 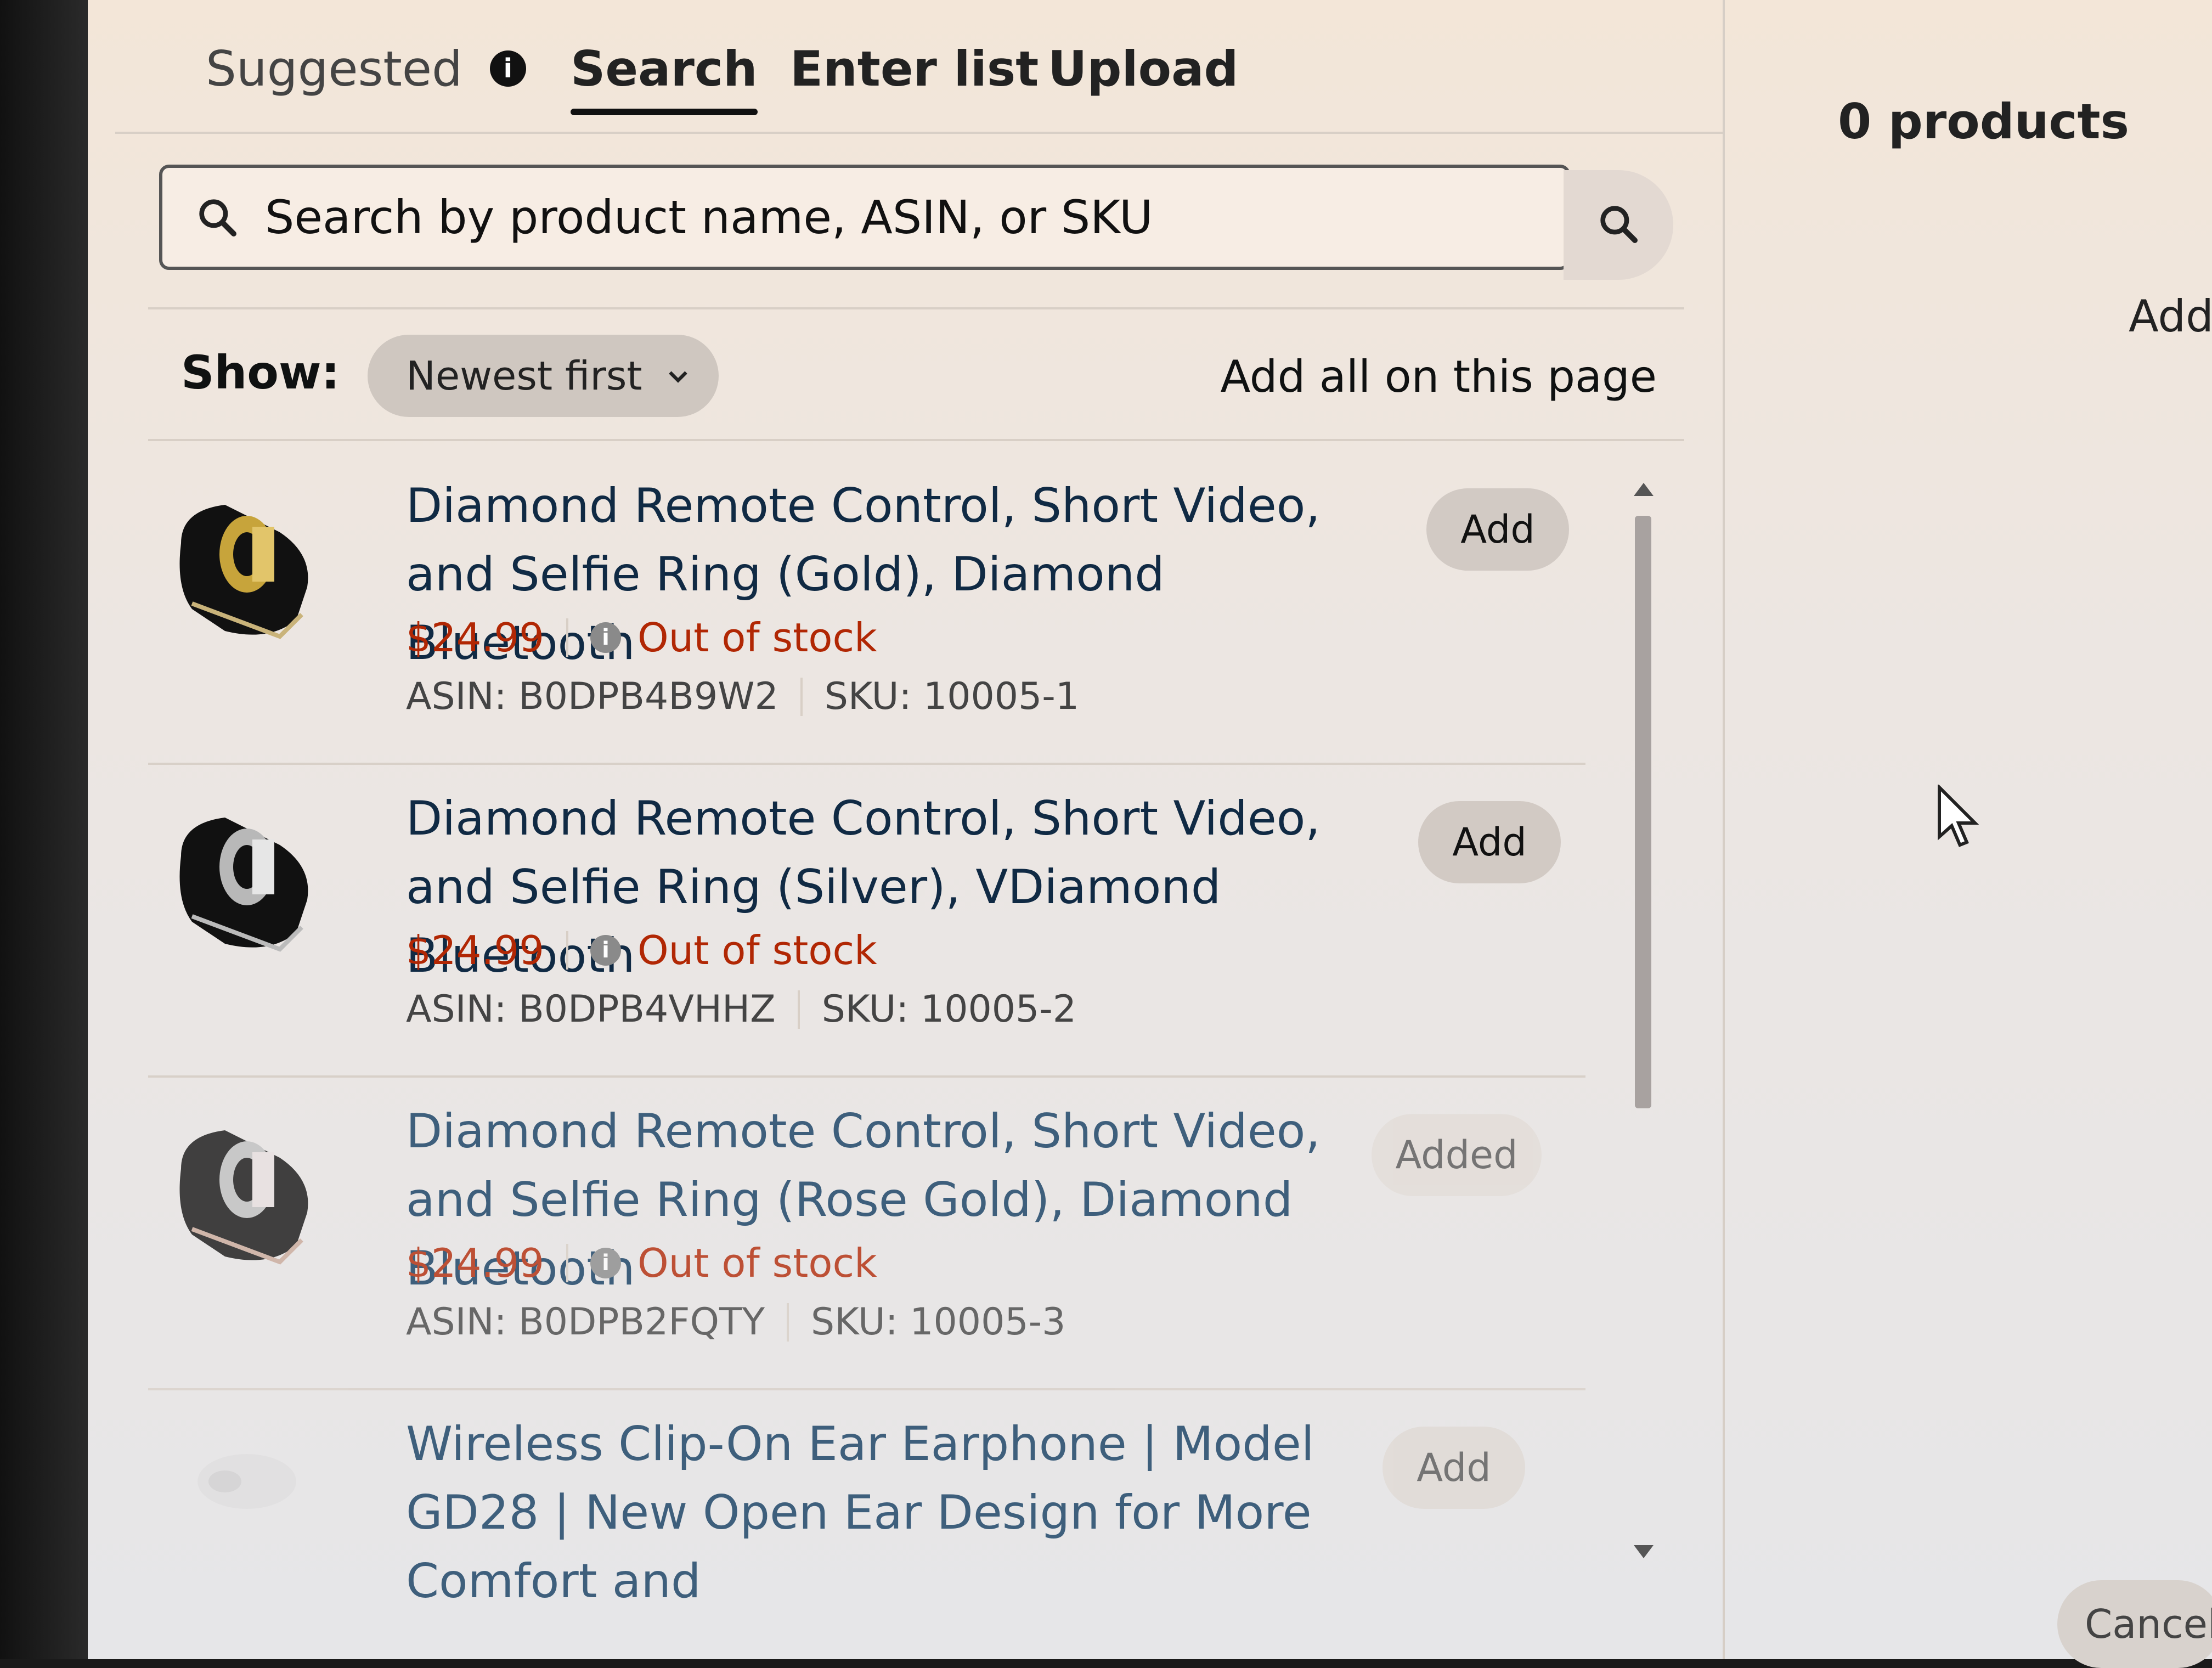 What do you see at coordinates (665, 68) in the screenshot?
I see `tab-search-label: Search` at bounding box center [665, 68].